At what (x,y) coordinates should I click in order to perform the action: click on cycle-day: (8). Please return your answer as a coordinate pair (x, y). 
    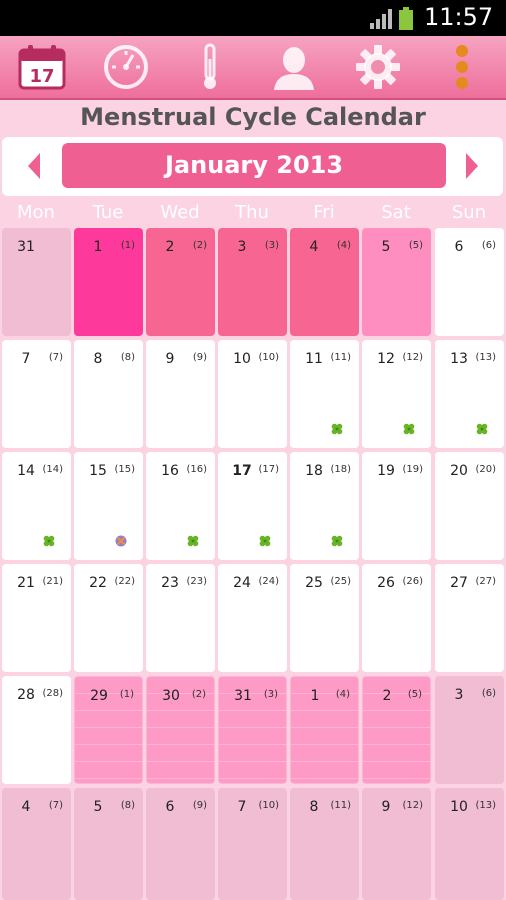
    Looking at the image, I should click on (127, 805).